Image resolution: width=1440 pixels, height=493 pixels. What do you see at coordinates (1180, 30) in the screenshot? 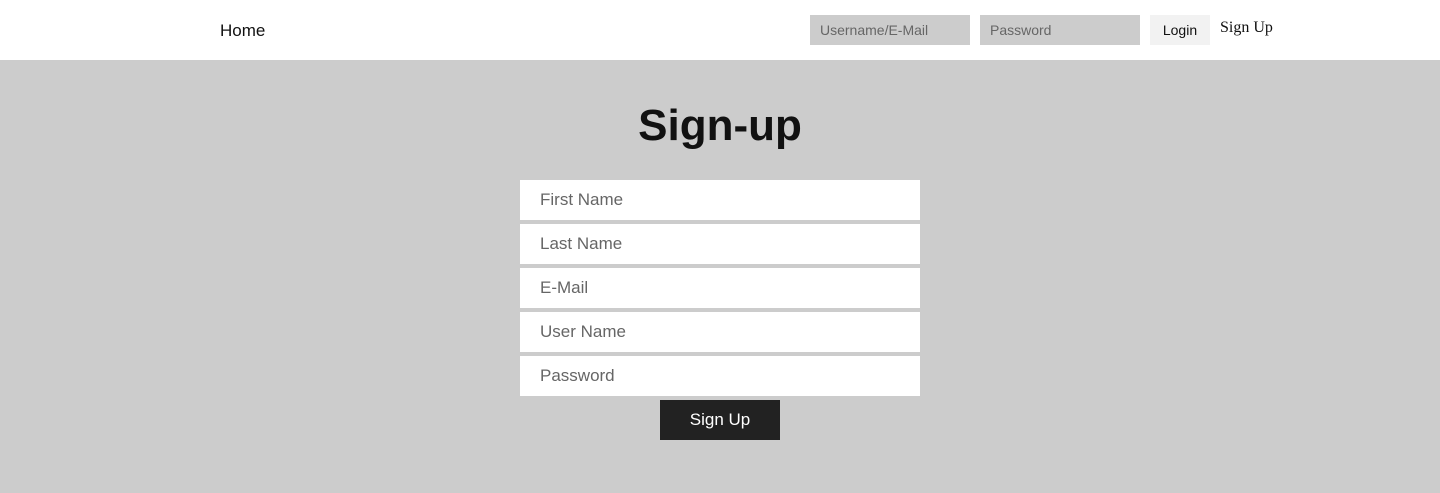
I see `login-button: Login` at bounding box center [1180, 30].